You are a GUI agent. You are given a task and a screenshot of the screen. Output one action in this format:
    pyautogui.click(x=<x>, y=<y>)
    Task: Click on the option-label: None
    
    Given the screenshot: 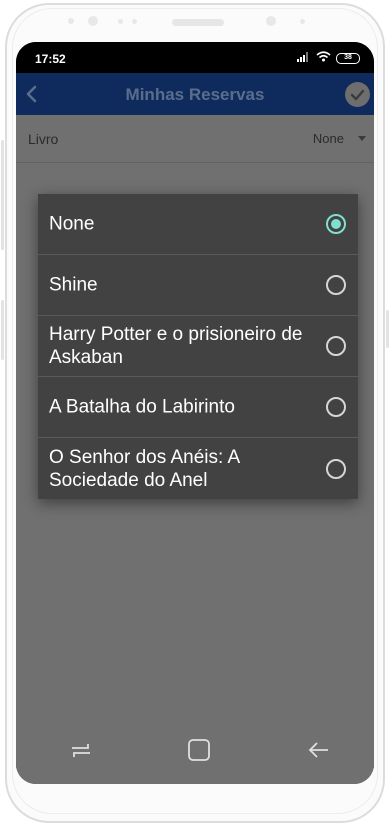 What is the action you would take?
    pyautogui.click(x=72, y=224)
    